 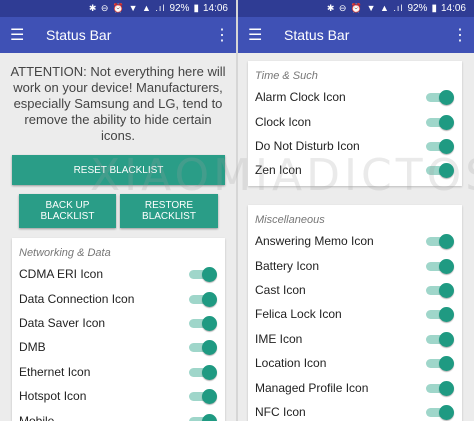 I want to click on toggle-row: Managed Profile Icon, so click(x=355, y=387).